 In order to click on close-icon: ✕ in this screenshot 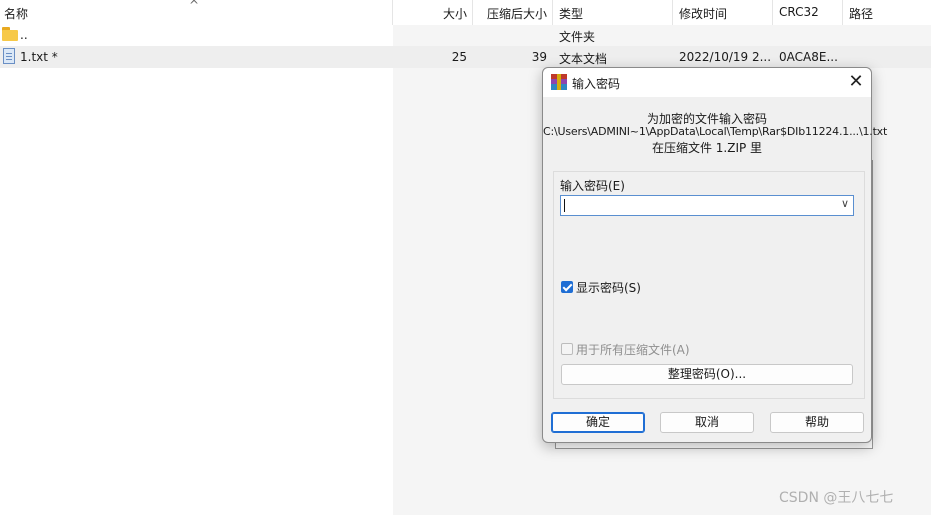, I will do `click(856, 82)`.